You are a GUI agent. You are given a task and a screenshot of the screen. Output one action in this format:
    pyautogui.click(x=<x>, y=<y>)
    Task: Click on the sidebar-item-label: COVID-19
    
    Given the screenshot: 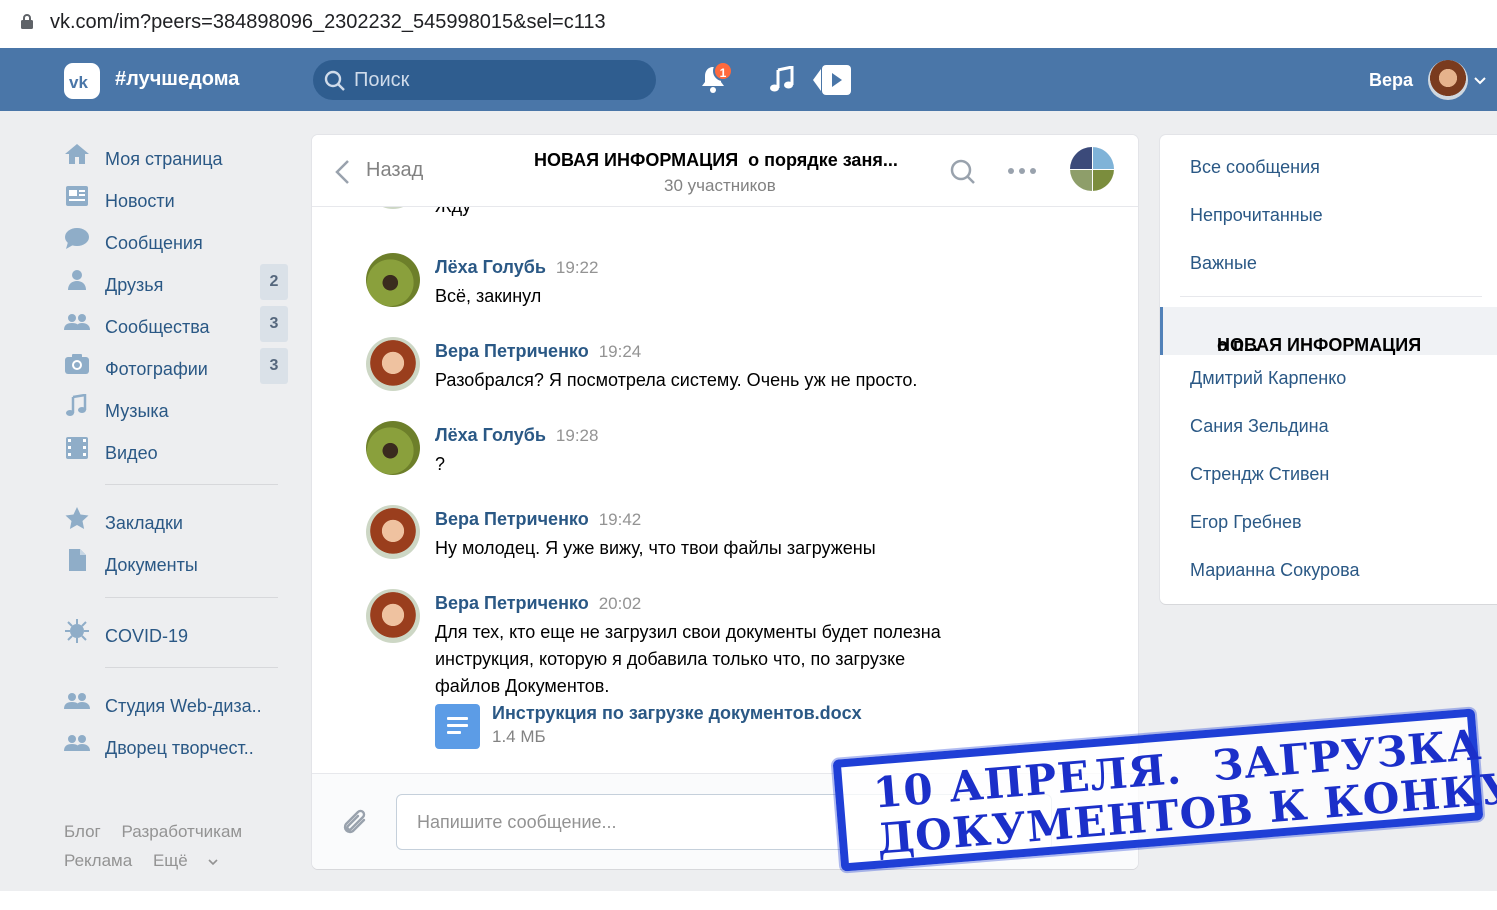 What is the action you would take?
    pyautogui.click(x=147, y=636)
    